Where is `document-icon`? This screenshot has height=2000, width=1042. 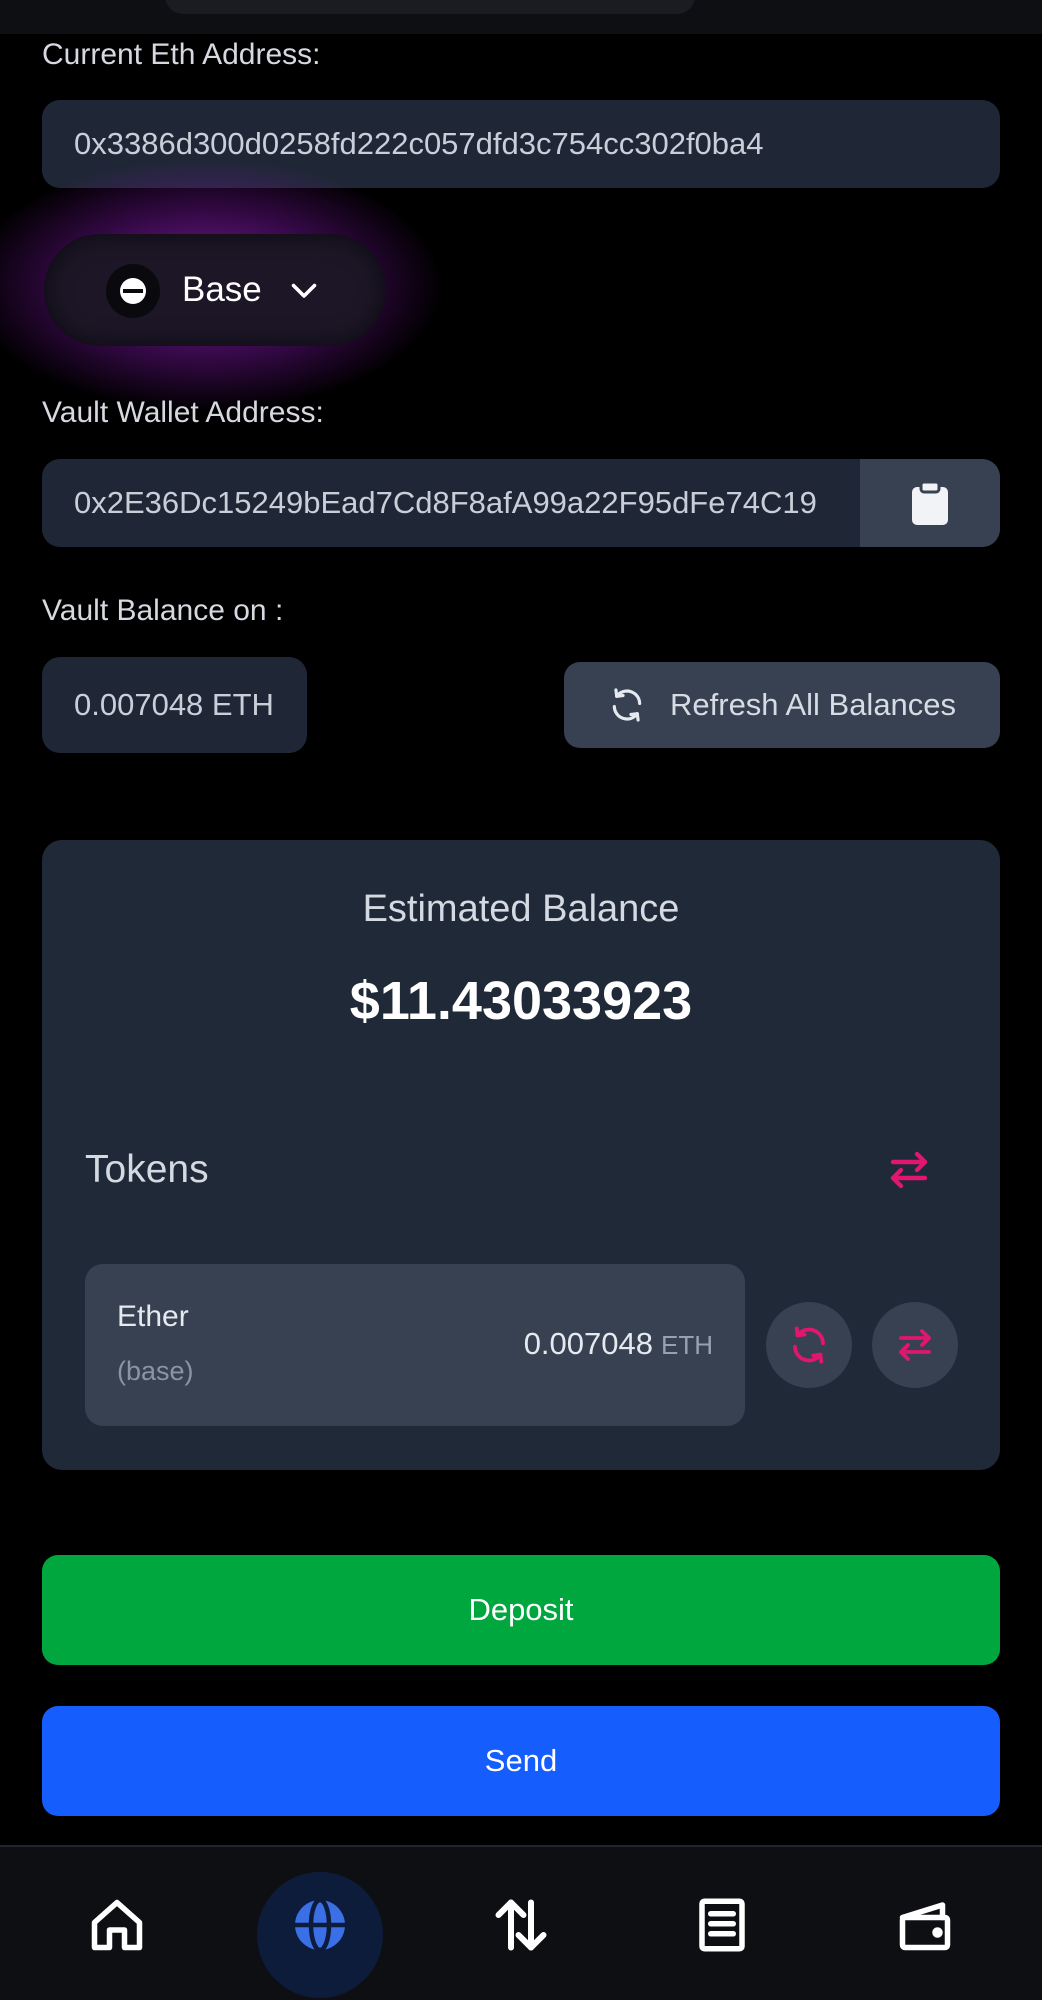
document-icon is located at coordinates (722, 1925).